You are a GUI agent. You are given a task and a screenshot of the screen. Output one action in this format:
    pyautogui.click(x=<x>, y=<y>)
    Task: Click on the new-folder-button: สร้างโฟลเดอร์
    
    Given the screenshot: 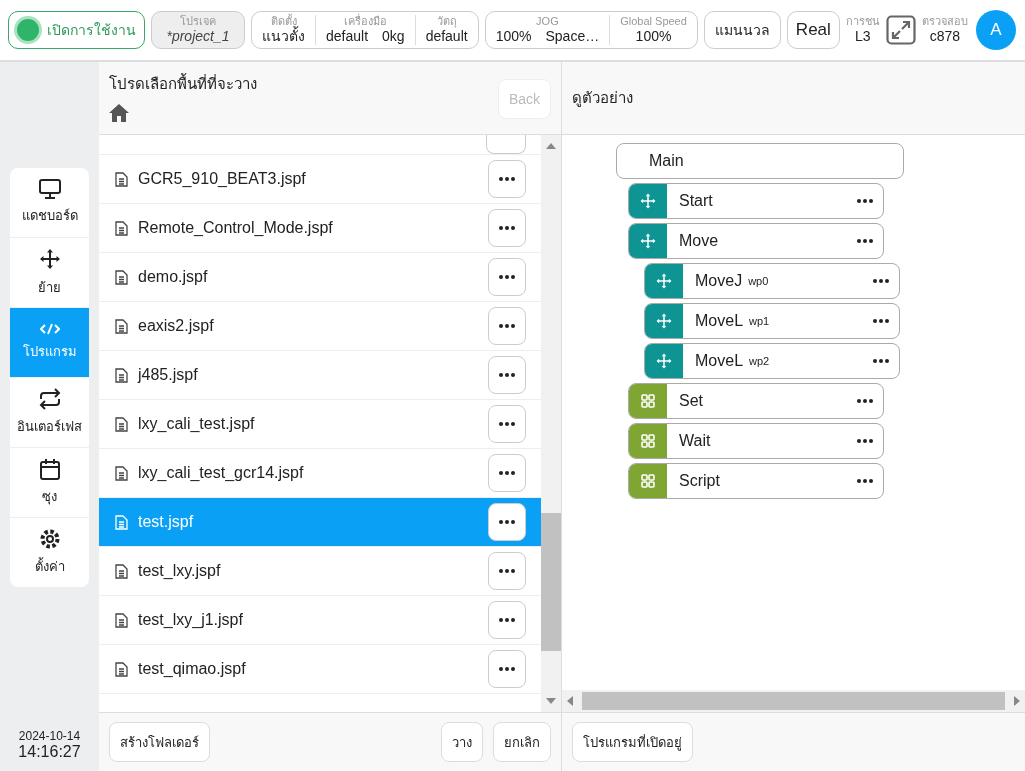 What is the action you would take?
    pyautogui.click(x=159, y=742)
    